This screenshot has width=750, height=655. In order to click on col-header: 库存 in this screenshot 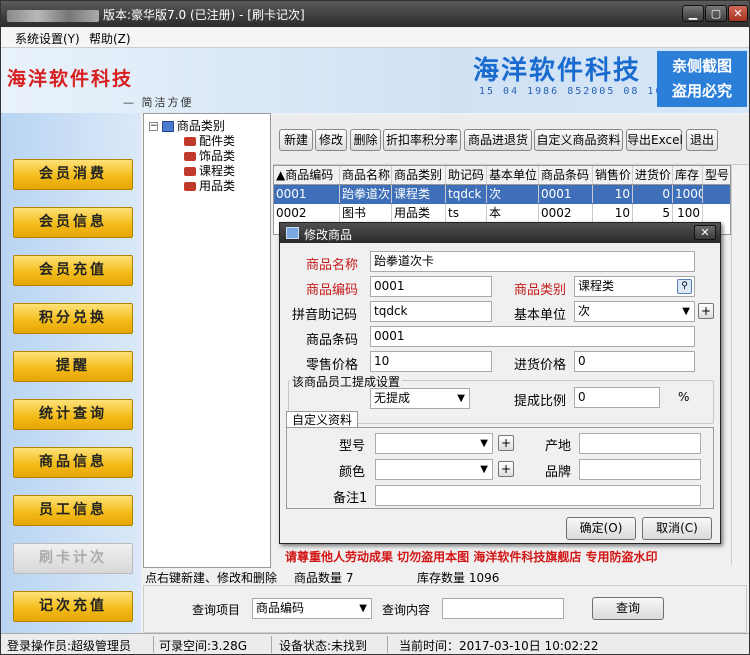, I will do `click(688, 175)`.